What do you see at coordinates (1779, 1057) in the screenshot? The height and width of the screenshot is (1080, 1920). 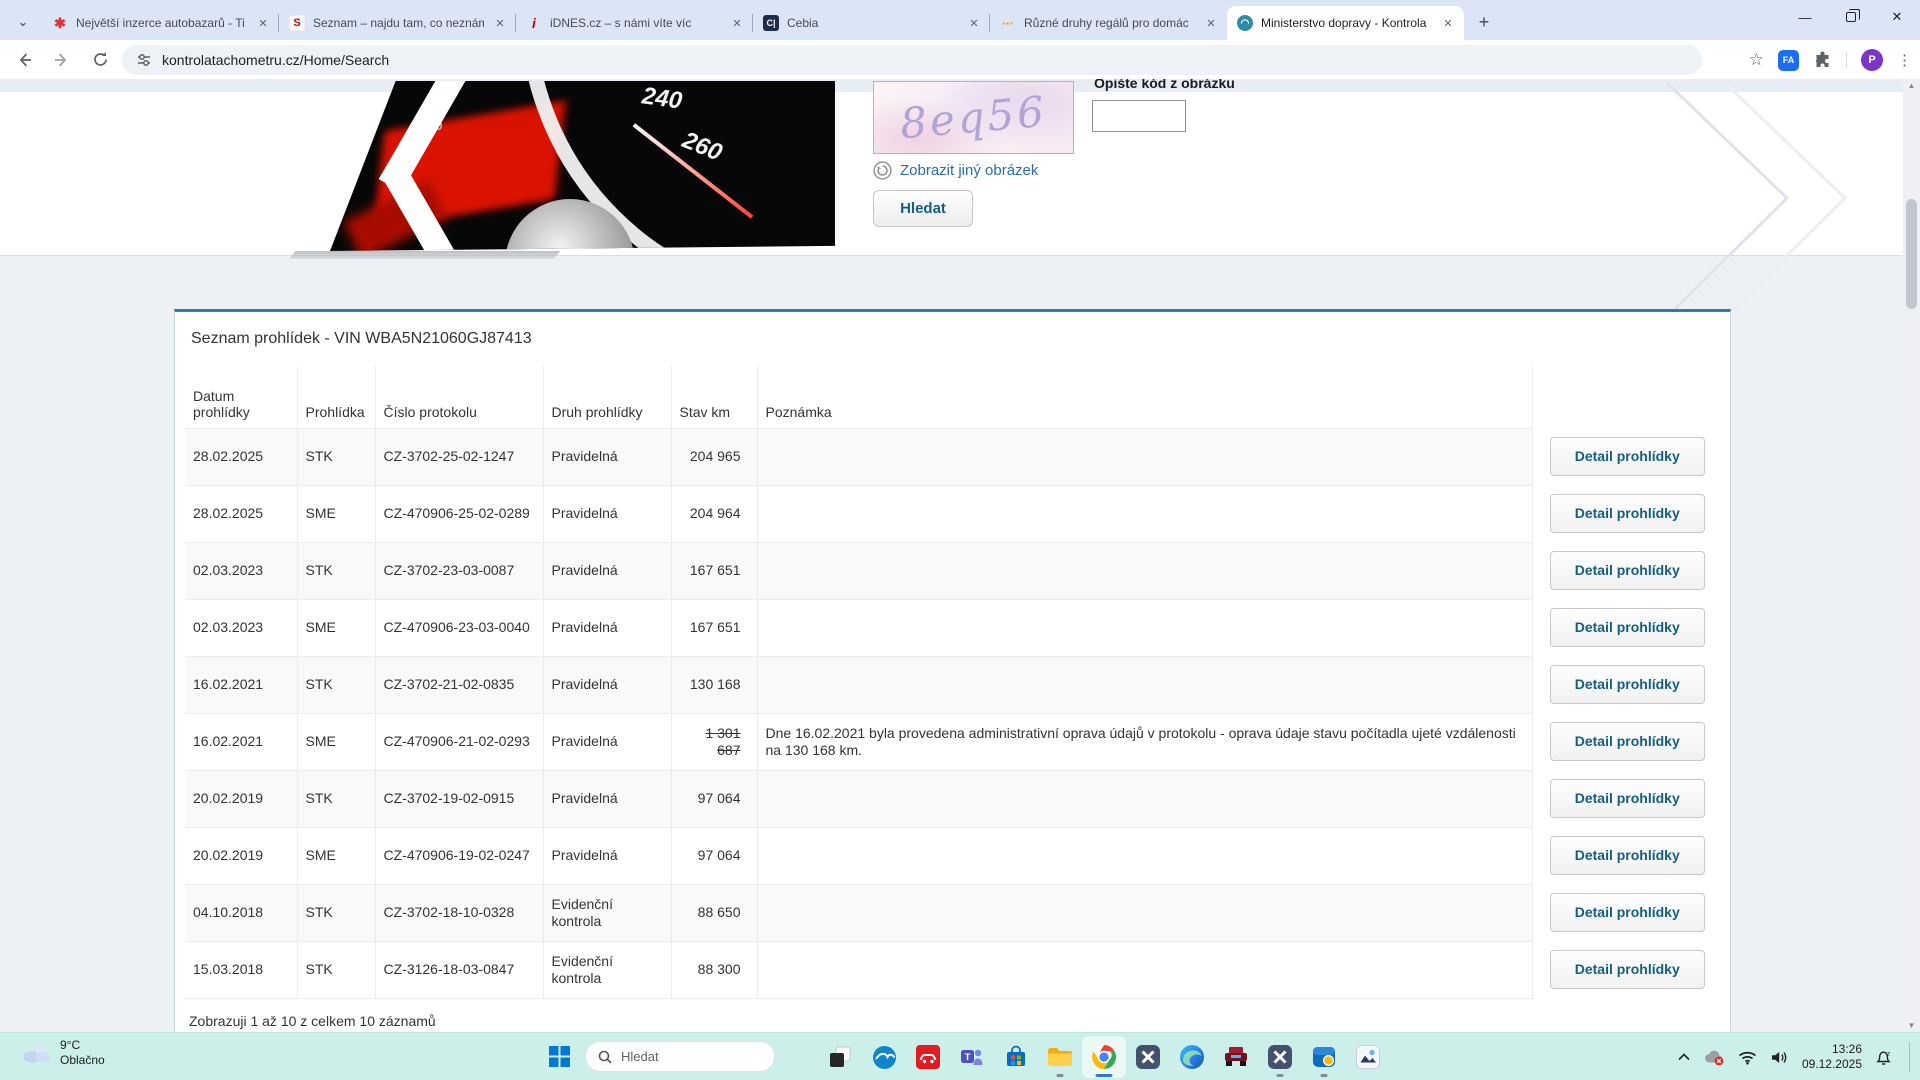 I see `volume-icon` at bounding box center [1779, 1057].